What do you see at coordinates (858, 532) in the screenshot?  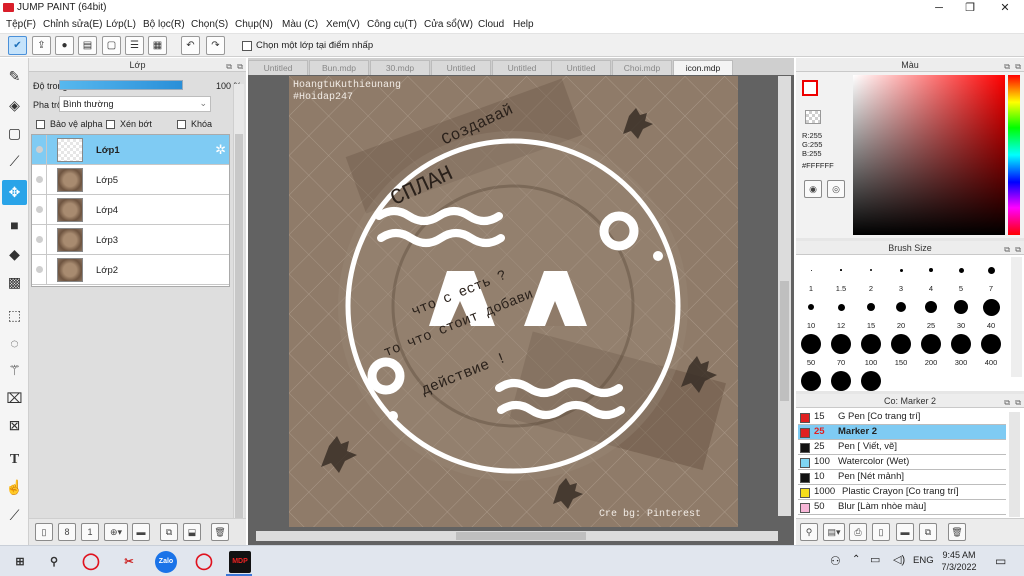 I see `brush-edit-icon: ⎙` at bounding box center [858, 532].